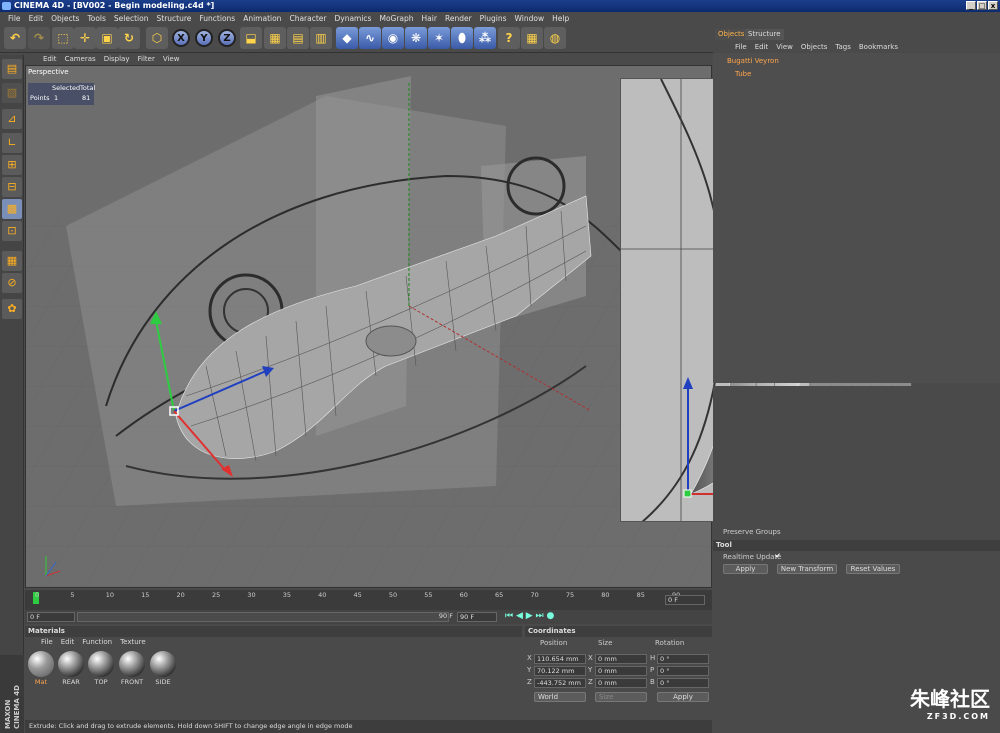 Image resolution: width=1000 pixels, height=733 pixels. I want to click on object-item-bugatti: Bugatti Veyron, so click(753, 61).